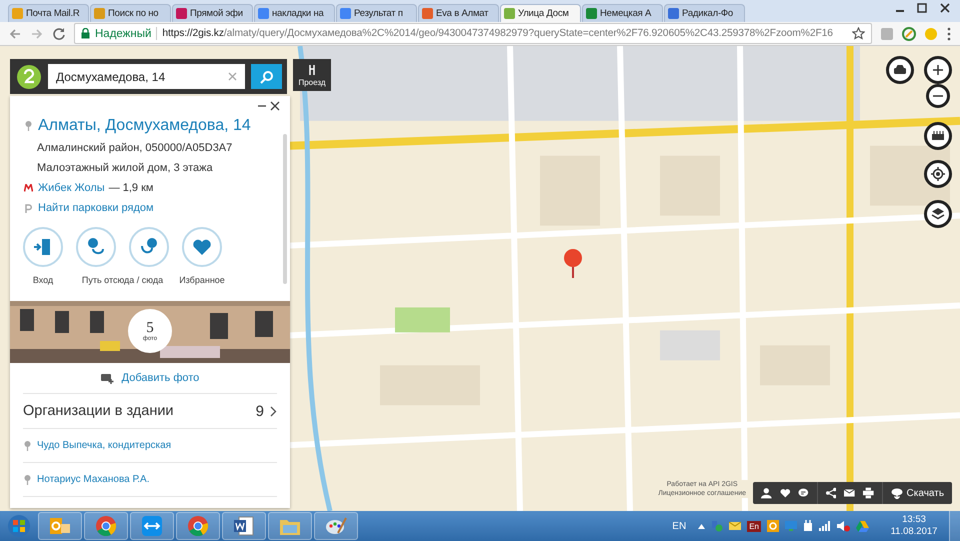 Image resolution: width=960 pixels, height=541 pixels. I want to click on security-label: Надежный, so click(123, 34).